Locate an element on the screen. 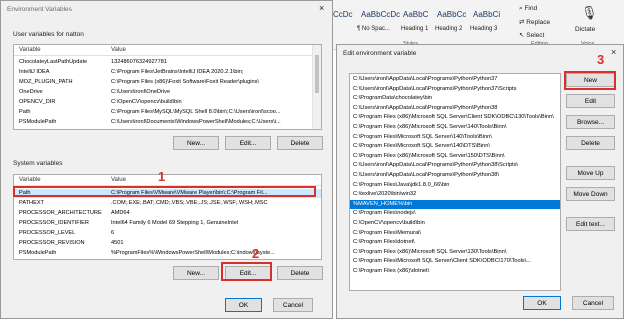 This screenshot has width=624, height=319. annotation-new-highlight is located at coordinates (590, 80).